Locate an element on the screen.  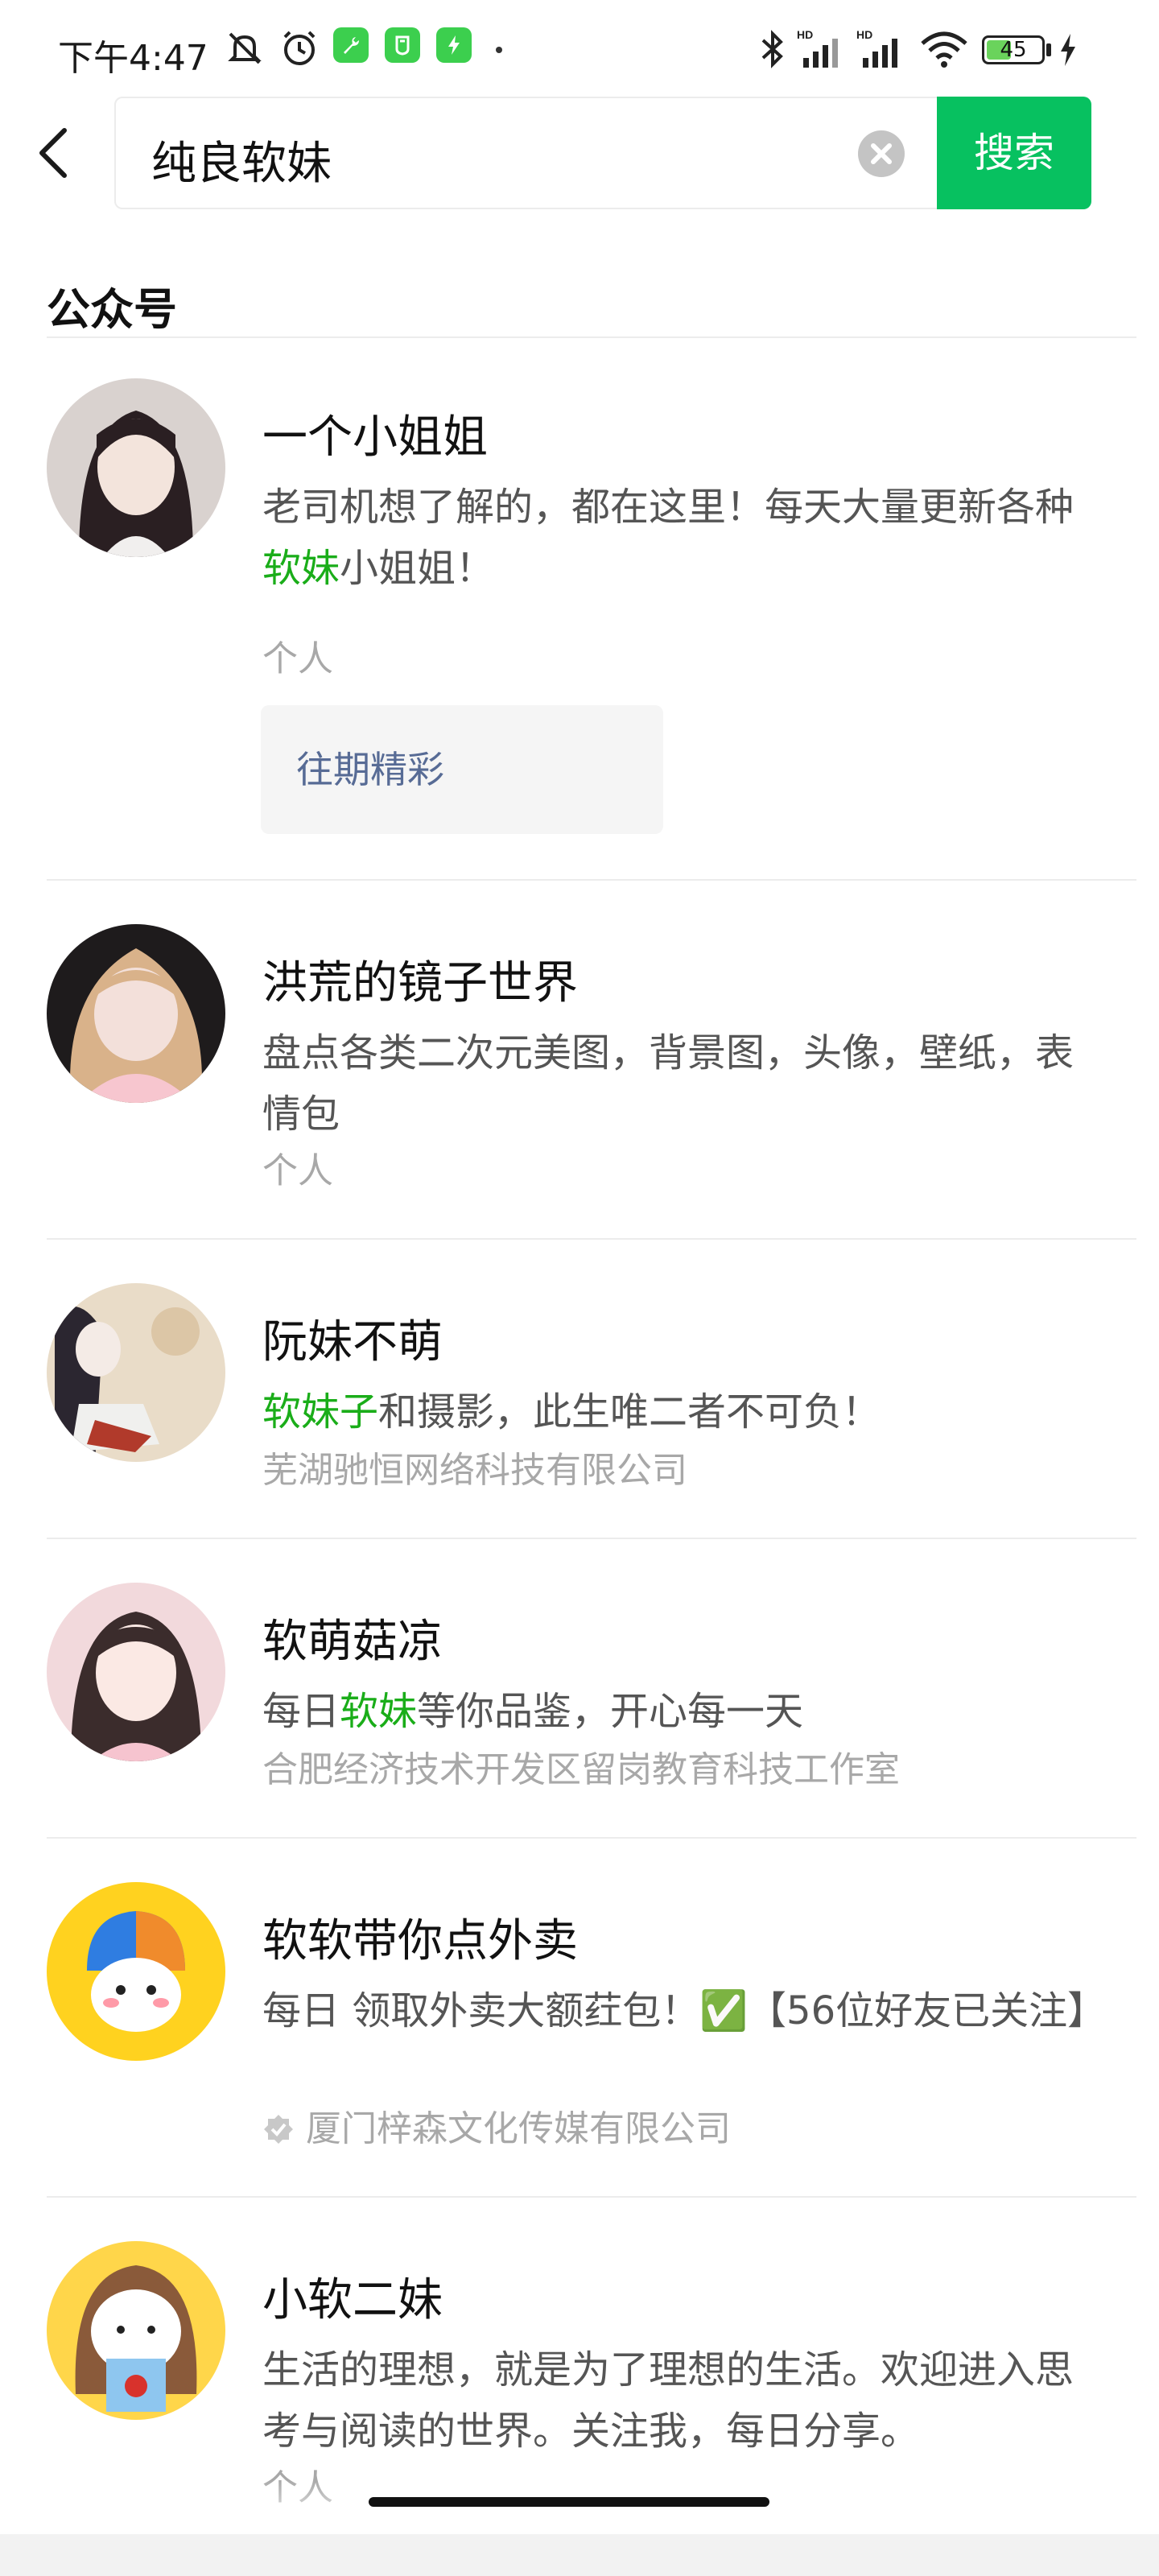
bluetooth-icon is located at coordinates (772, 49).